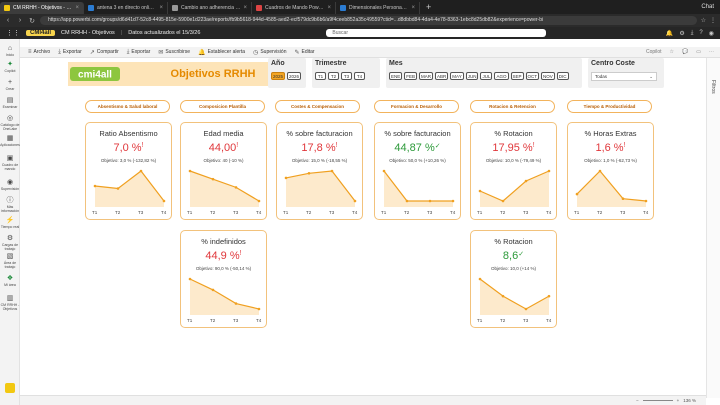  Describe the element at coordinates (221, 52) in the screenshot. I see `toolbar-item-establecer-alerta: 🔔 Establecer alerta` at that location.